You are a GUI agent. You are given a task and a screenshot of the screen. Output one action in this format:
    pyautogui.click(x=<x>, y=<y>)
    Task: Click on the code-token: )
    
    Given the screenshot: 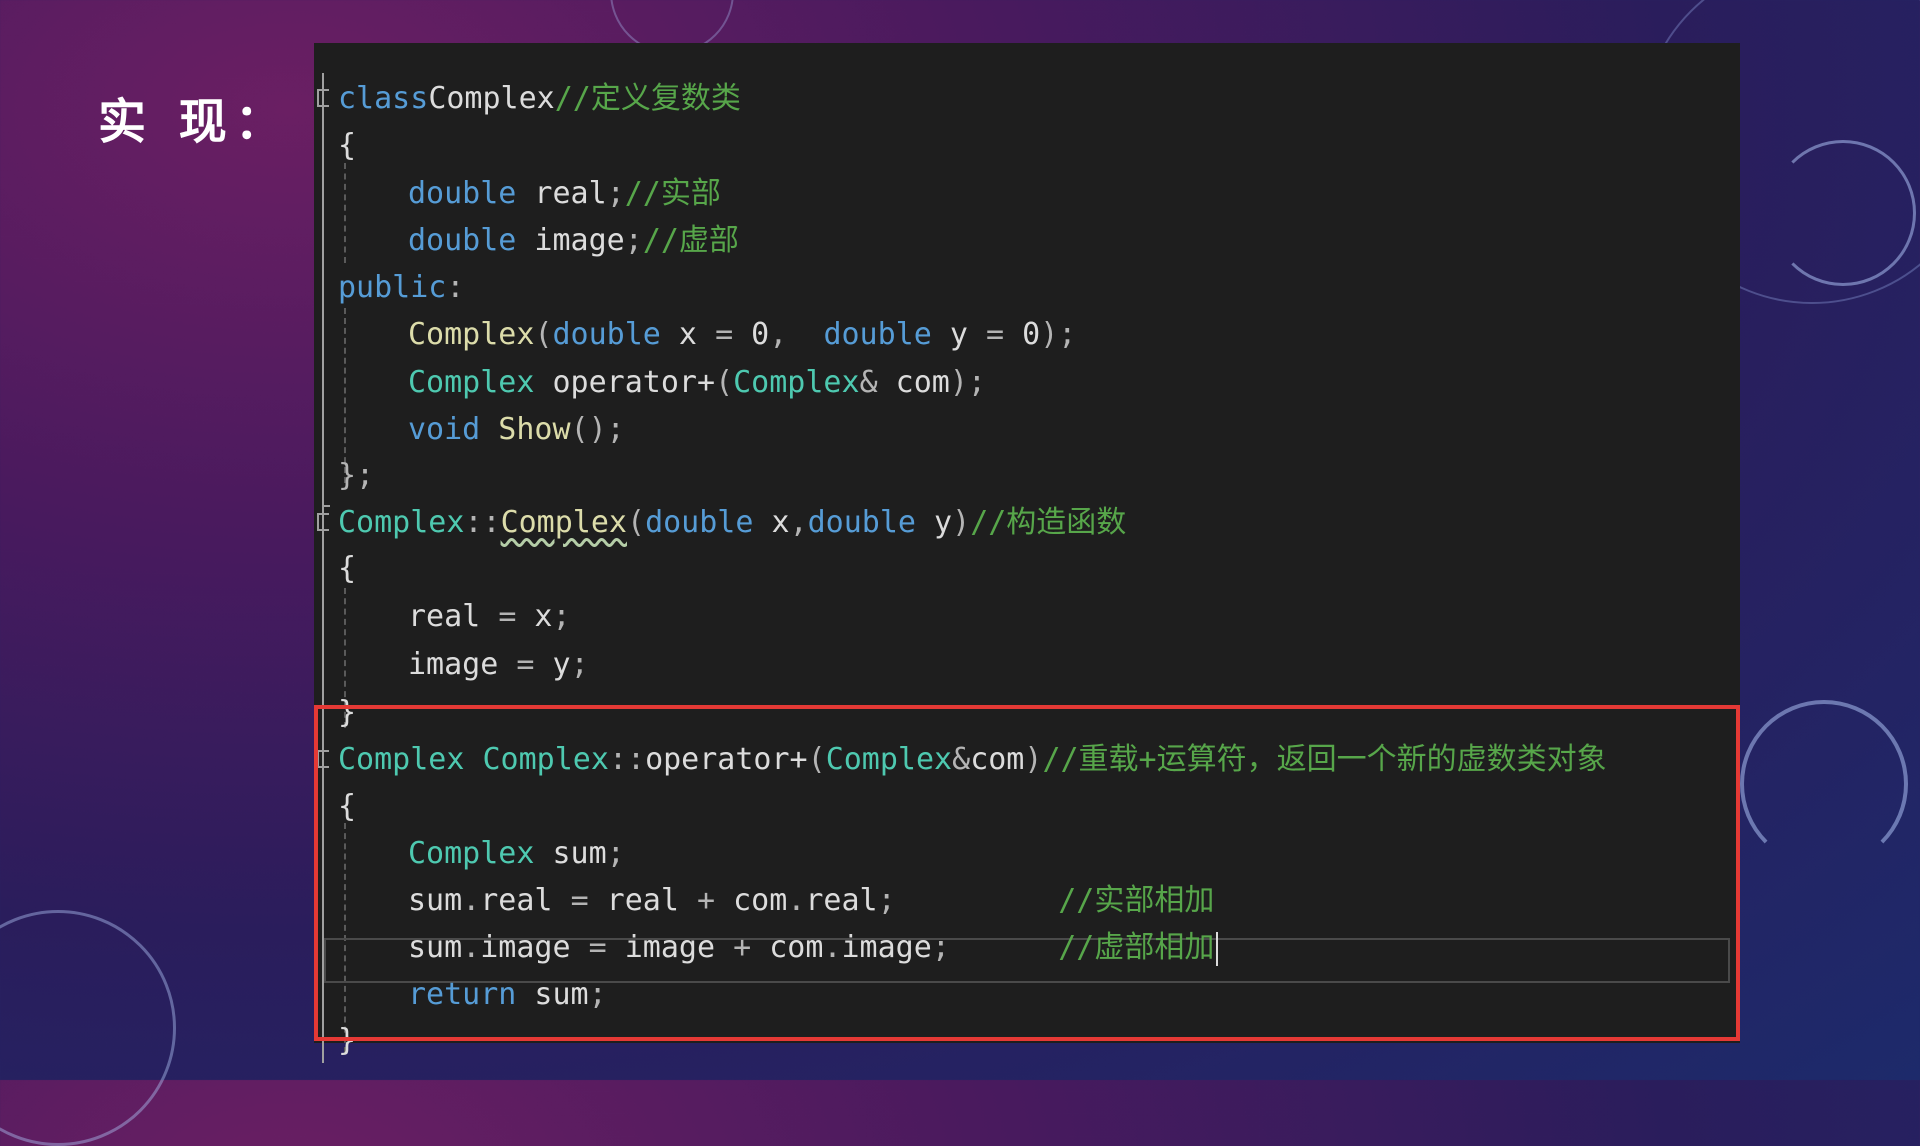 What is the action you would take?
    pyautogui.click(x=961, y=522)
    